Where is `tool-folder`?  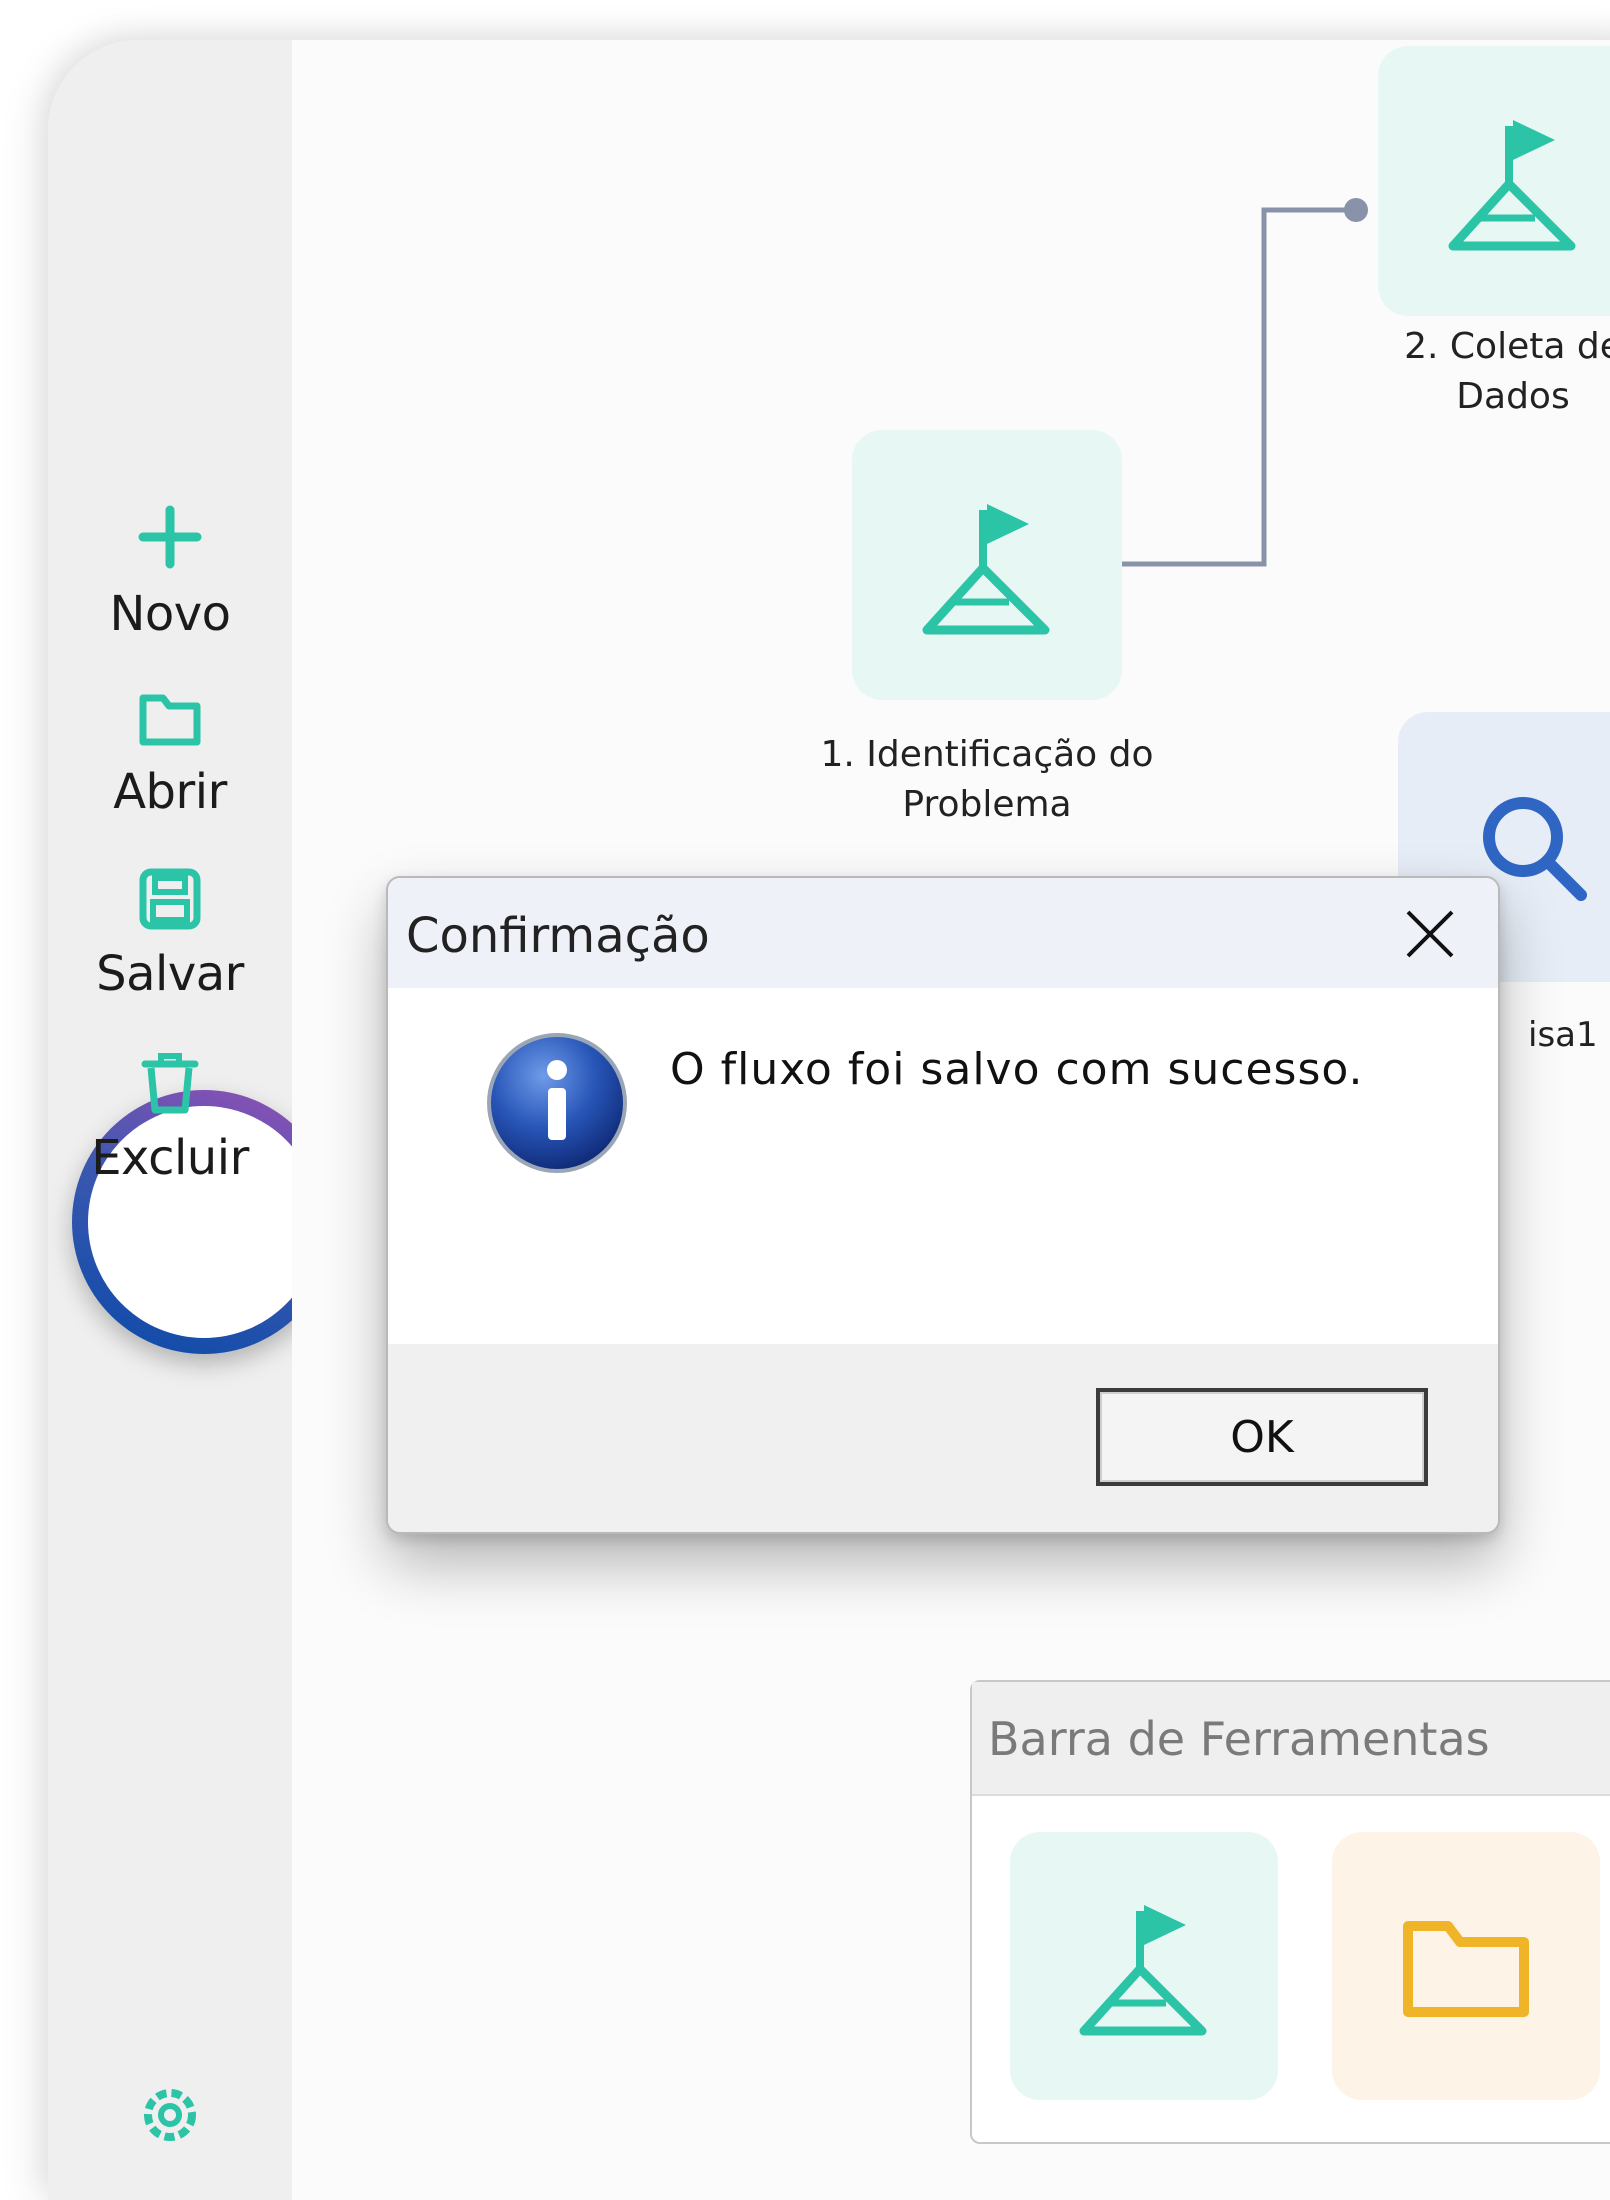
tool-folder is located at coordinates (1466, 1966).